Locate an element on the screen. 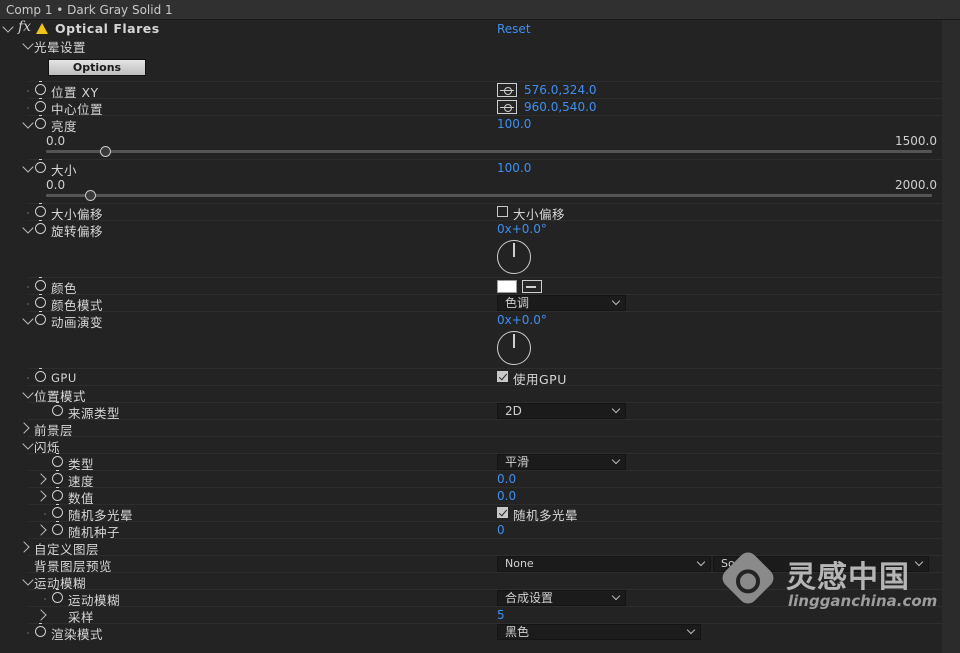 Image resolution: width=960 pixels, height=653 pixels. watermark: 灵感中国 lingganchina.com is located at coordinates (830, 583).